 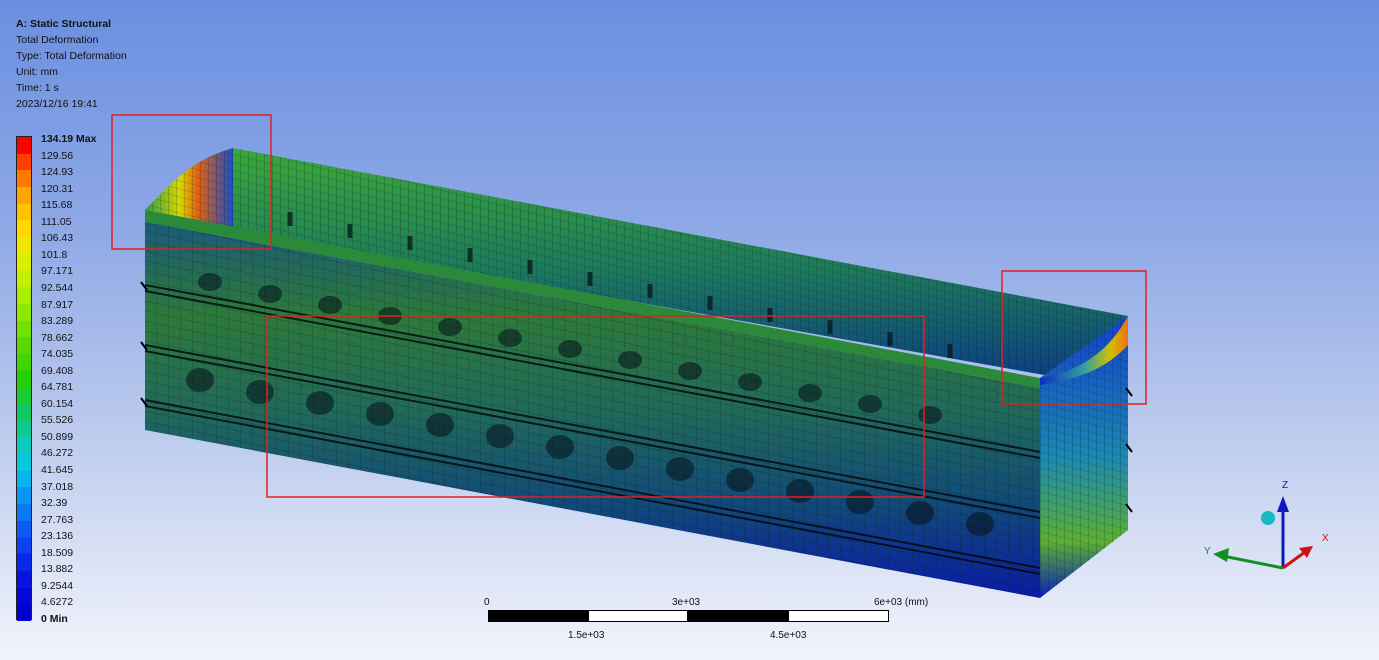 What do you see at coordinates (57, 337) in the screenshot?
I see `legend-label: 78.662` at bounding box center [57, 337].